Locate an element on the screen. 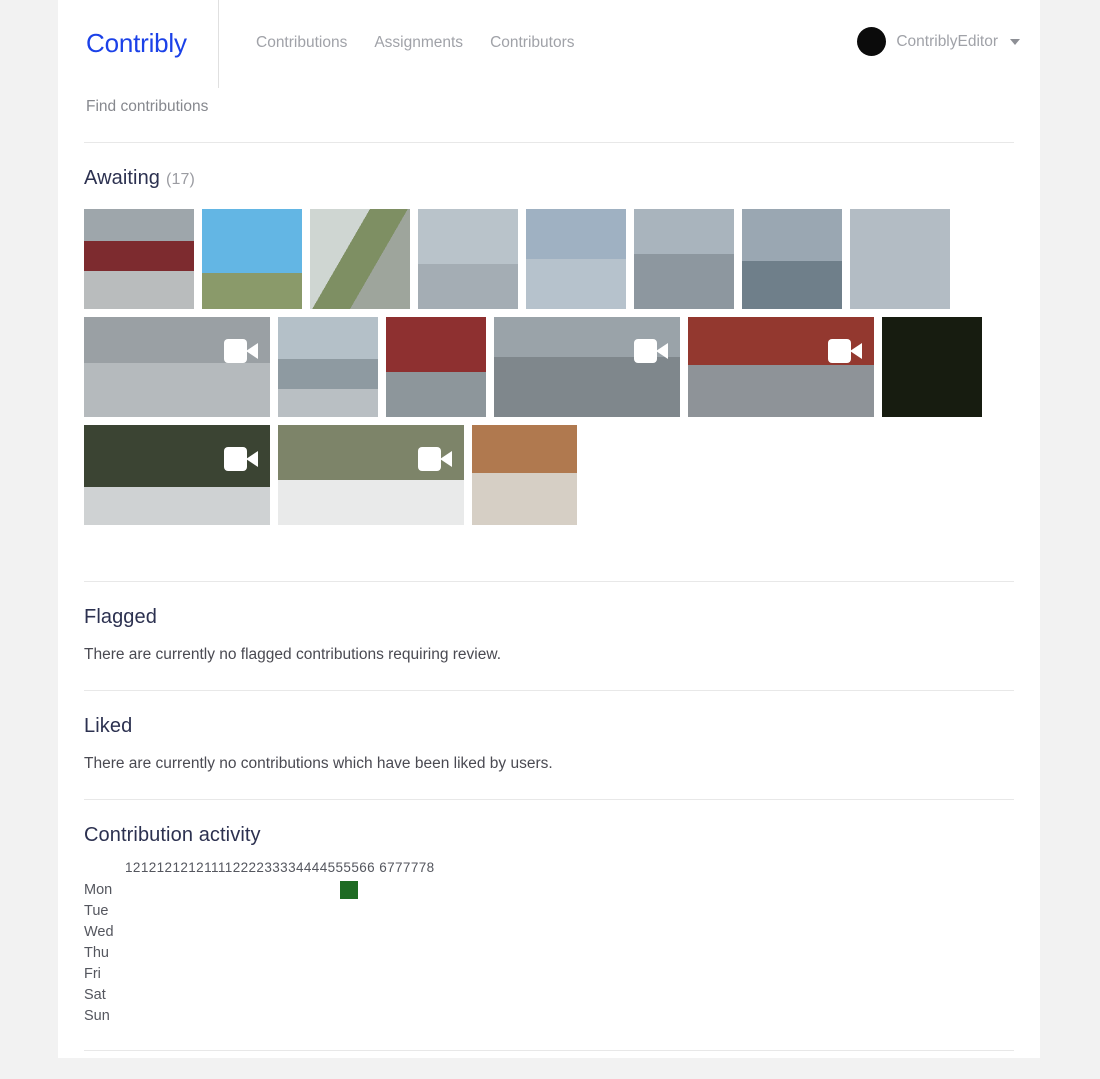 This screenshot has height=1079, width=1100. find-contributions-link: Find contributions is located at coordinates (147, 107).